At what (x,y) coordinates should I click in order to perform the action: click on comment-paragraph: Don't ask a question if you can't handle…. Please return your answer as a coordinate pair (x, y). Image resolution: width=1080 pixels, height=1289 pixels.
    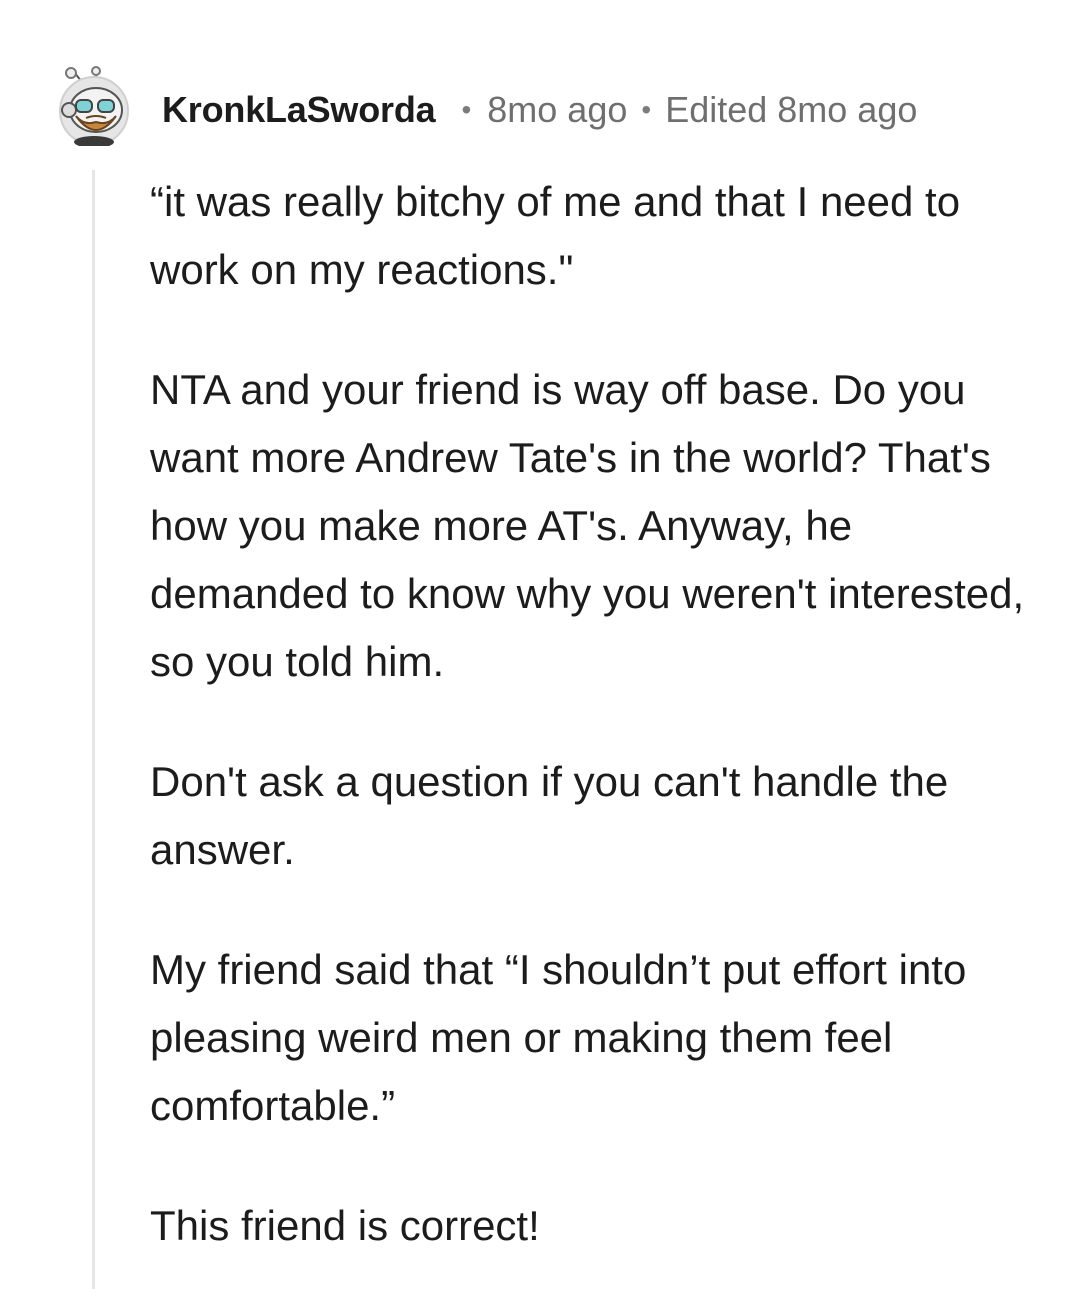
    Looking at the image, I should click on (549, 815).